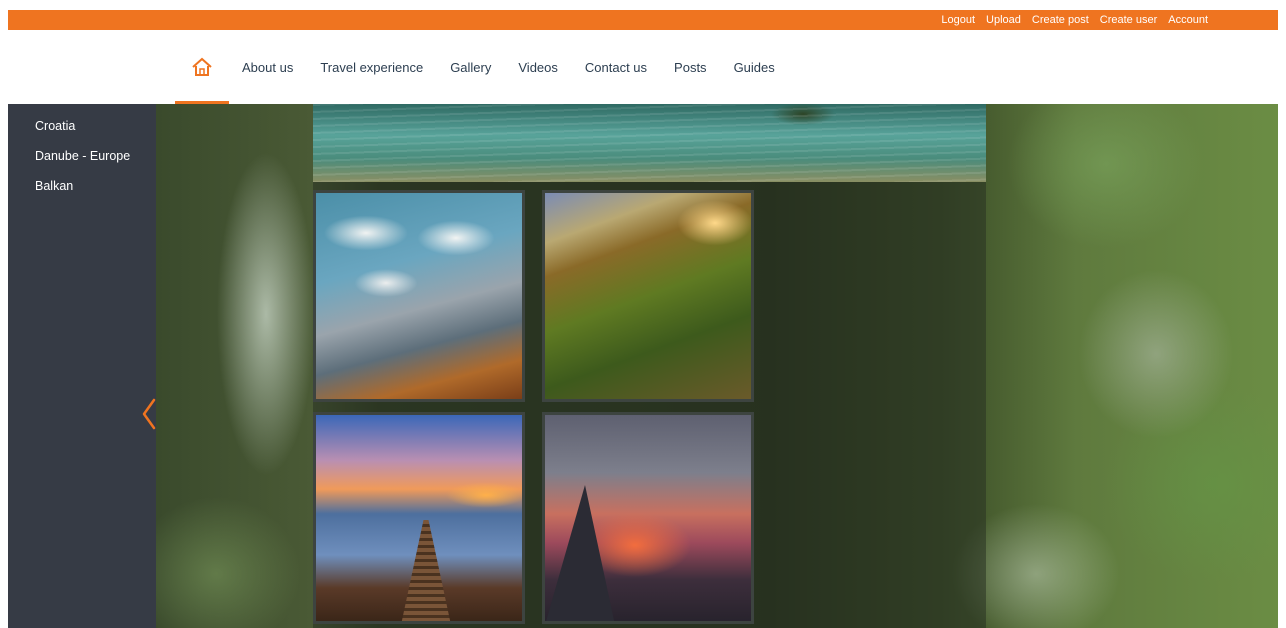 This screenshot has width=1286, height=628. Describe the element at coordinates (419, 296) in the screenshot. I see `gallery-thumb-mountains` at that location.